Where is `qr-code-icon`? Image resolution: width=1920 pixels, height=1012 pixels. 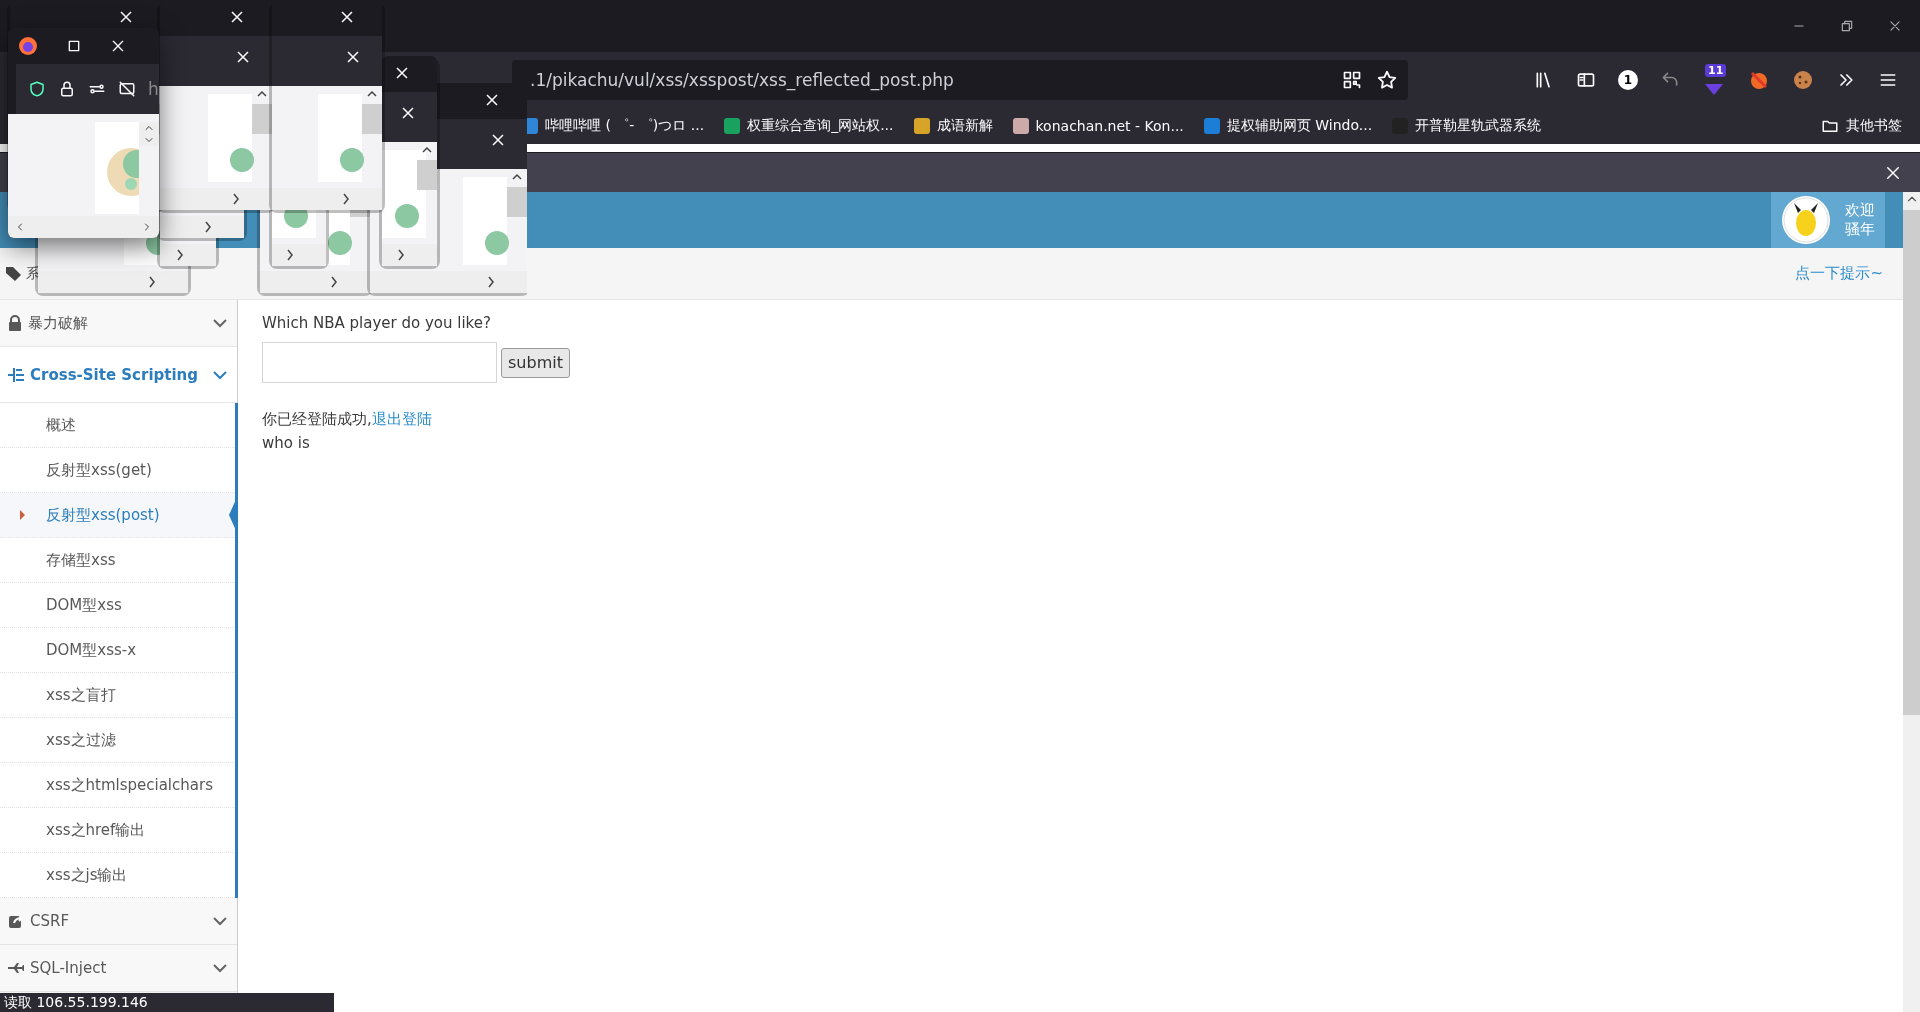
qr-code-icon is located at coordinates (1352, 80).